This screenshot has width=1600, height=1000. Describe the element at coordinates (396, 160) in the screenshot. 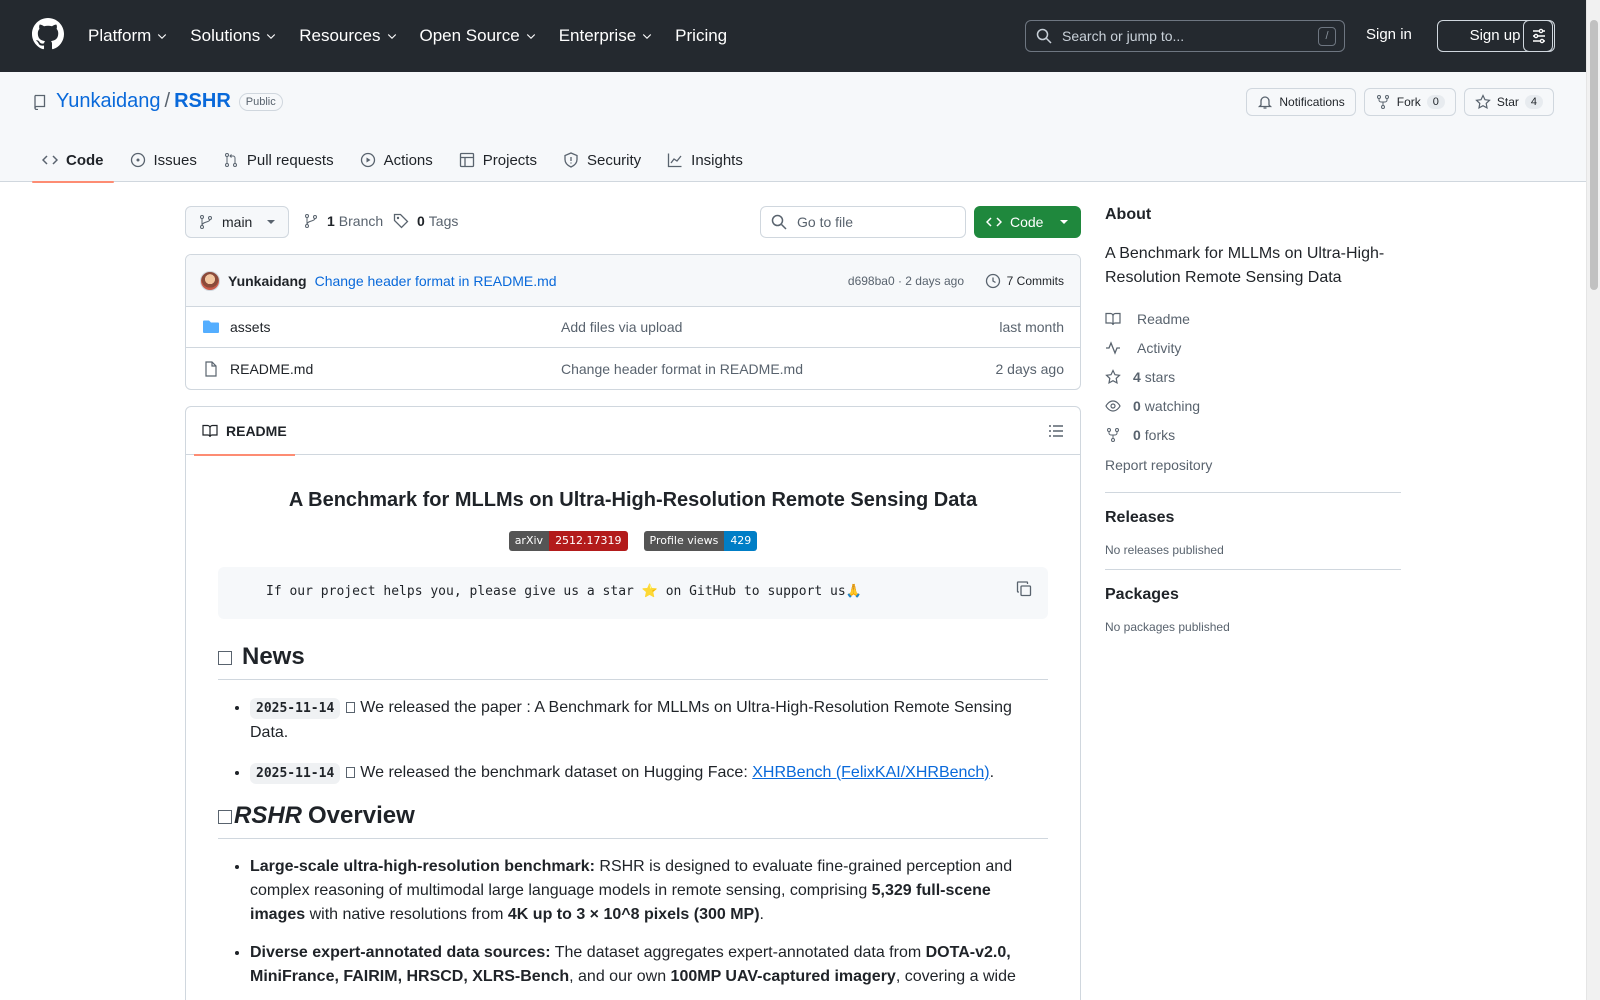

I see `tab-actions: Actions` at that location.